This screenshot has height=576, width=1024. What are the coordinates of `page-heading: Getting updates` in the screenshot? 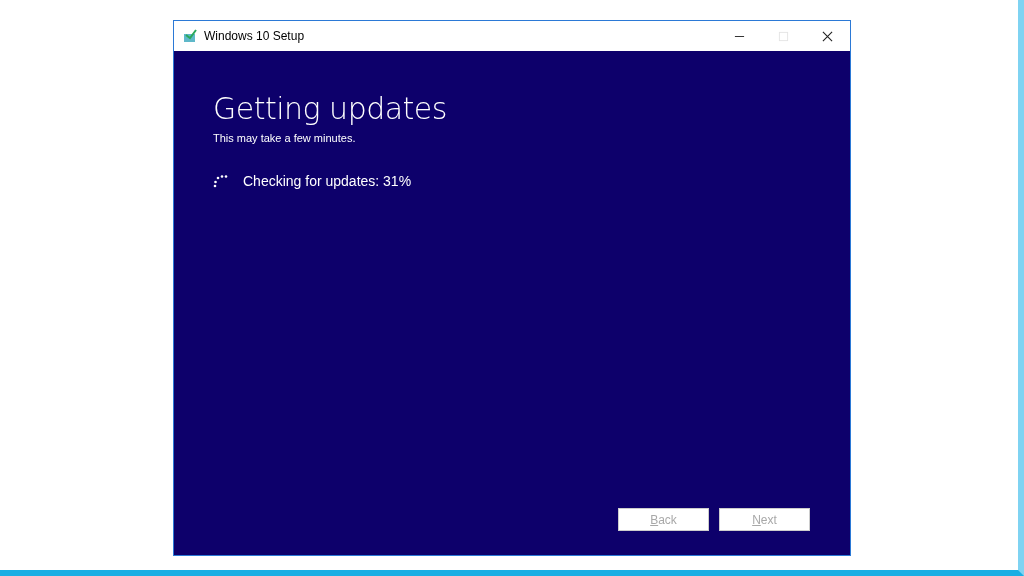 It's located at (330, 108).